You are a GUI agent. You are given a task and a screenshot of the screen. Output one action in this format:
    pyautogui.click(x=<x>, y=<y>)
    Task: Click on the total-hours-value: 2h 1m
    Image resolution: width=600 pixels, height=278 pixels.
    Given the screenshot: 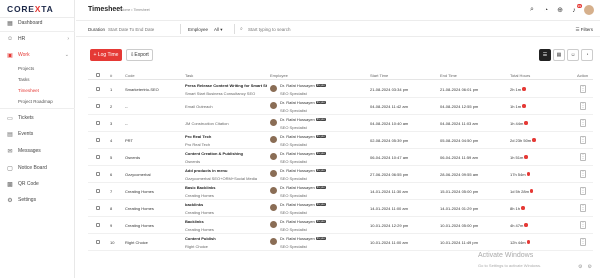 What is the action you would take?
    pyautogui.click(x=516, y=89)
    